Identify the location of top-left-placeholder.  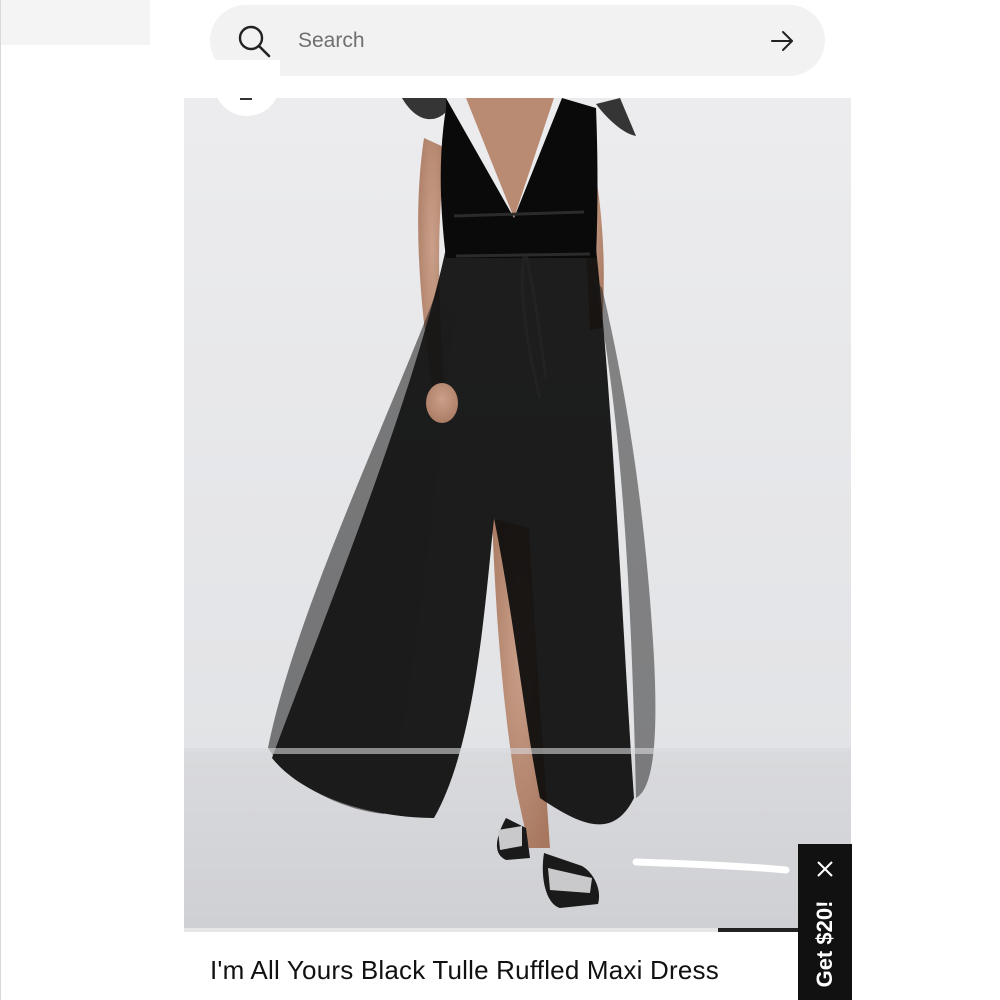
(75, 22).